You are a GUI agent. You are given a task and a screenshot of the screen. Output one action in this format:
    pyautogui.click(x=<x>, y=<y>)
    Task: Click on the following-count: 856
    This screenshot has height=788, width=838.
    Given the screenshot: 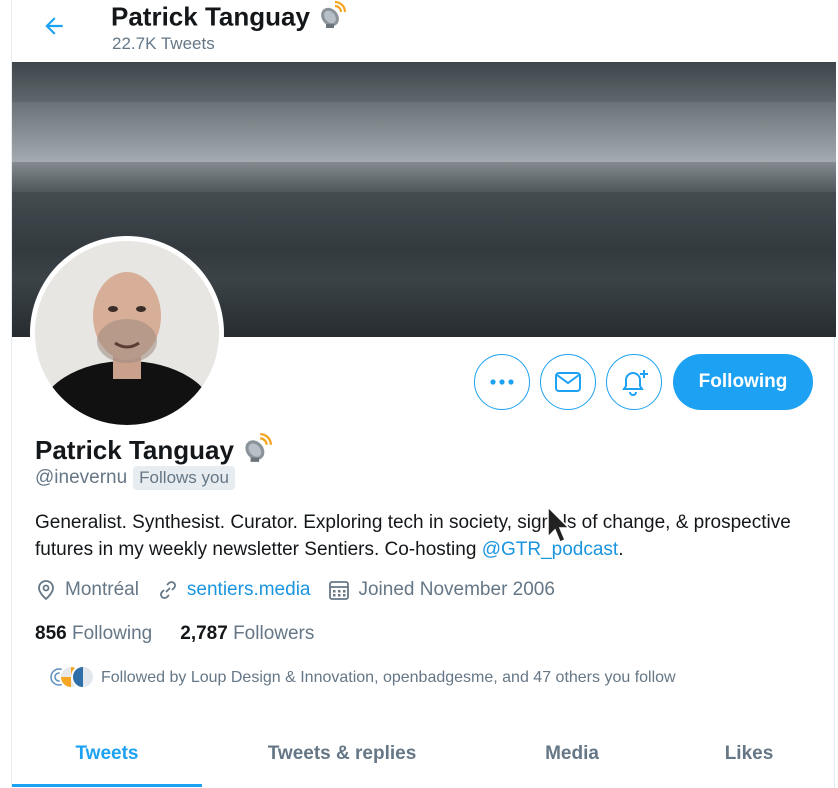 What is the action you would take?
    pyautogui.click(x=51, y=633)
    